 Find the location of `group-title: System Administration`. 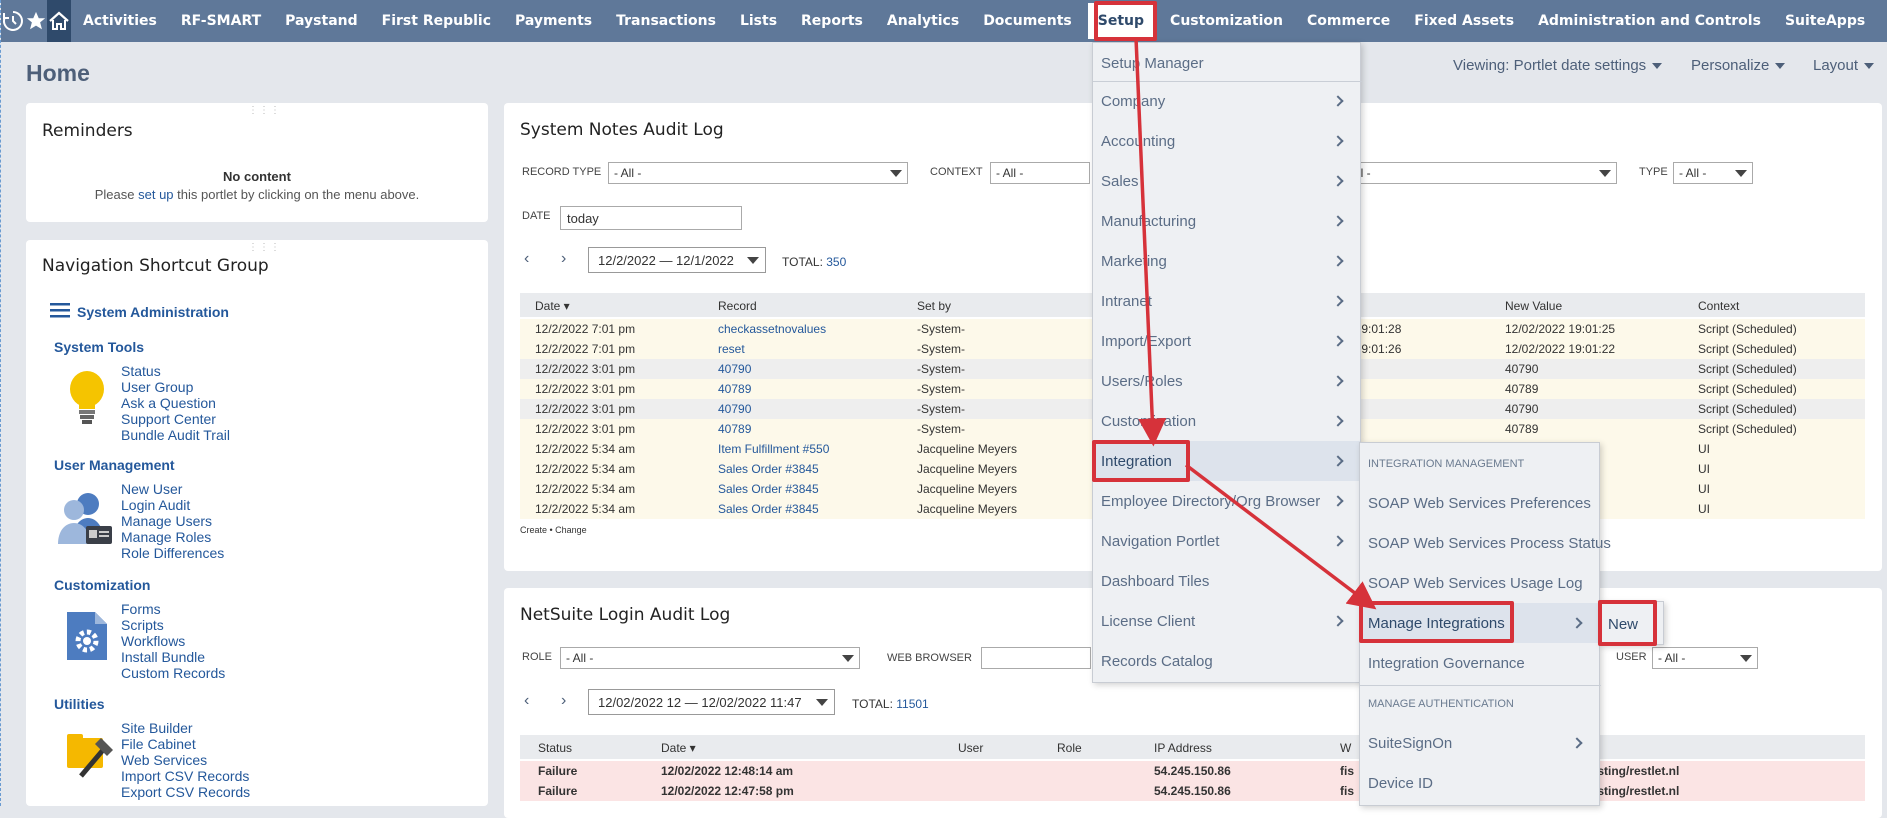

group-title: System Administration is located at coordinates (153, 312).